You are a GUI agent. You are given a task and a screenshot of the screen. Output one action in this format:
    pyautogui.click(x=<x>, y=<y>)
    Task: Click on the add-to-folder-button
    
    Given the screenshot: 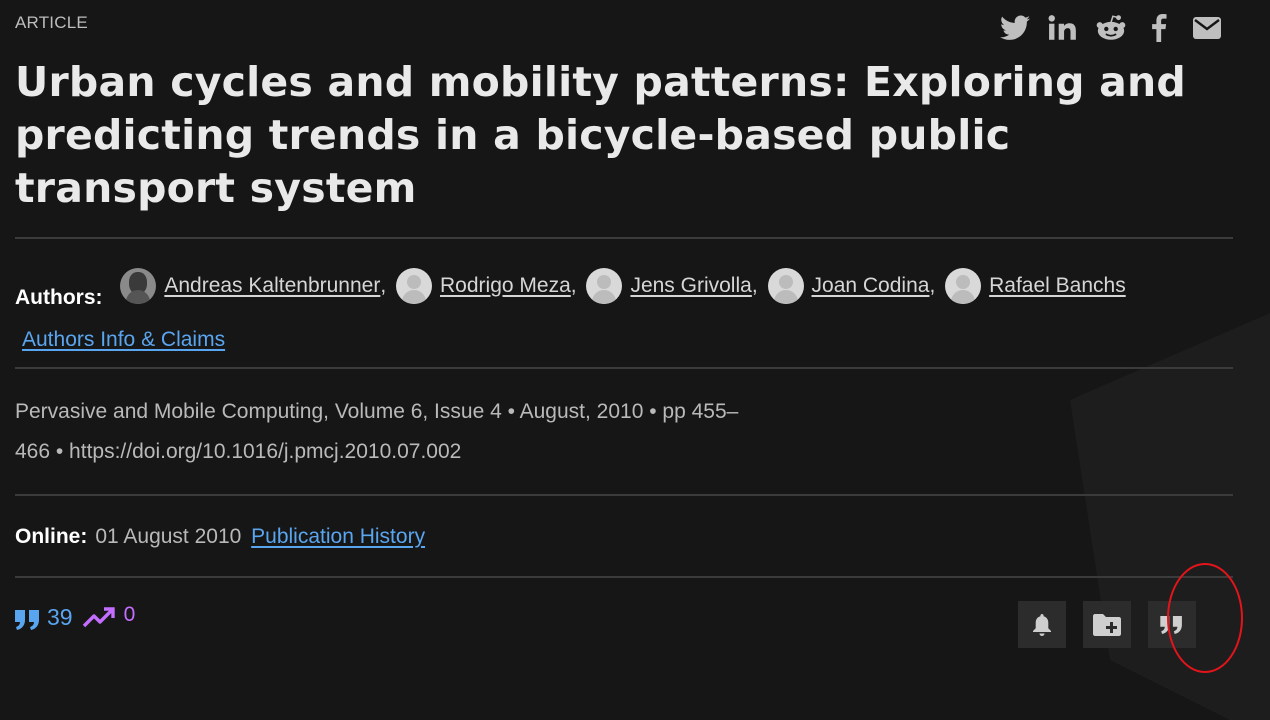 What is the action you would take?
    pyautogui.click(x=1107, y=624)
    